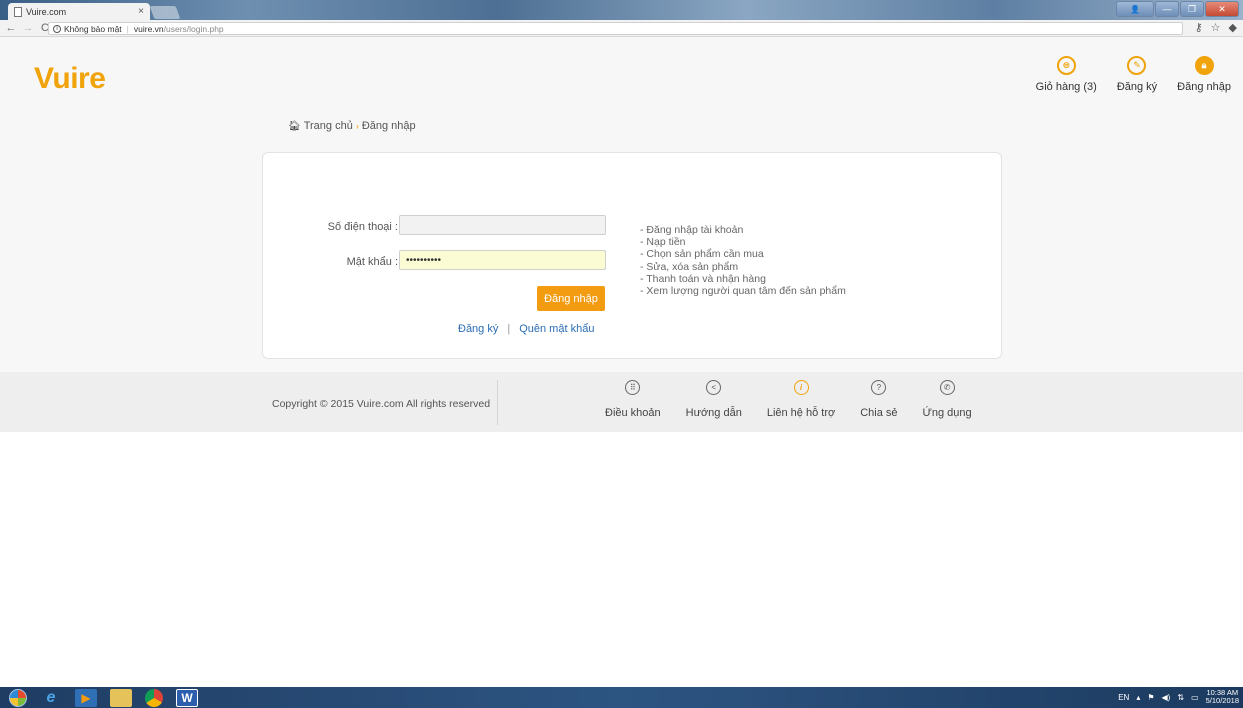  What do you see at coordinates (372, 262) in the screenshot?
I see `password-label: Mật khẩu :` at bounding box center [372, 262].